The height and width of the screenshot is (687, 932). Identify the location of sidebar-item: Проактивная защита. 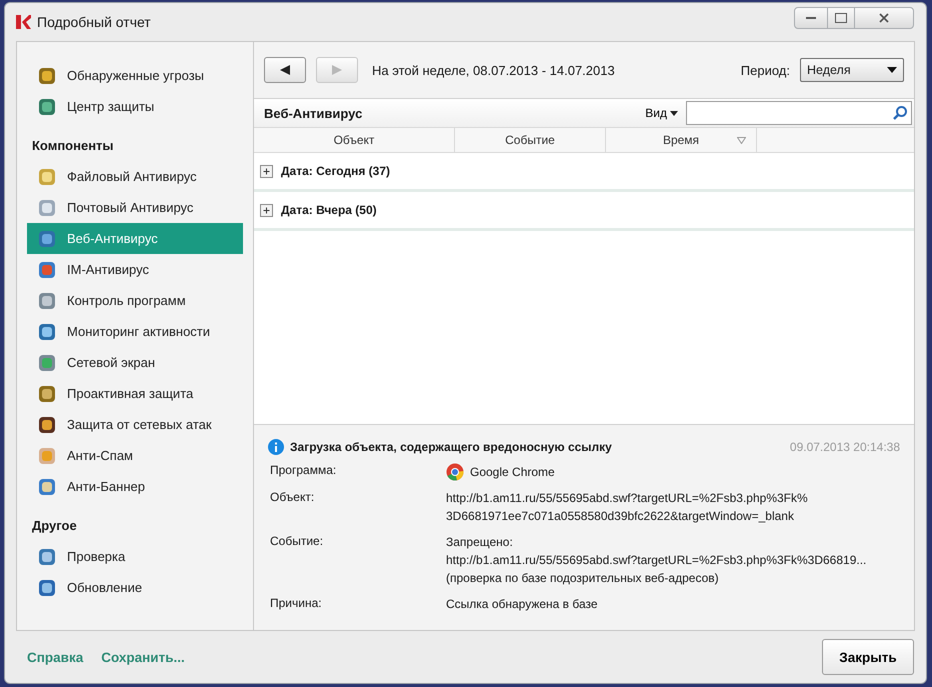
(135, 393).